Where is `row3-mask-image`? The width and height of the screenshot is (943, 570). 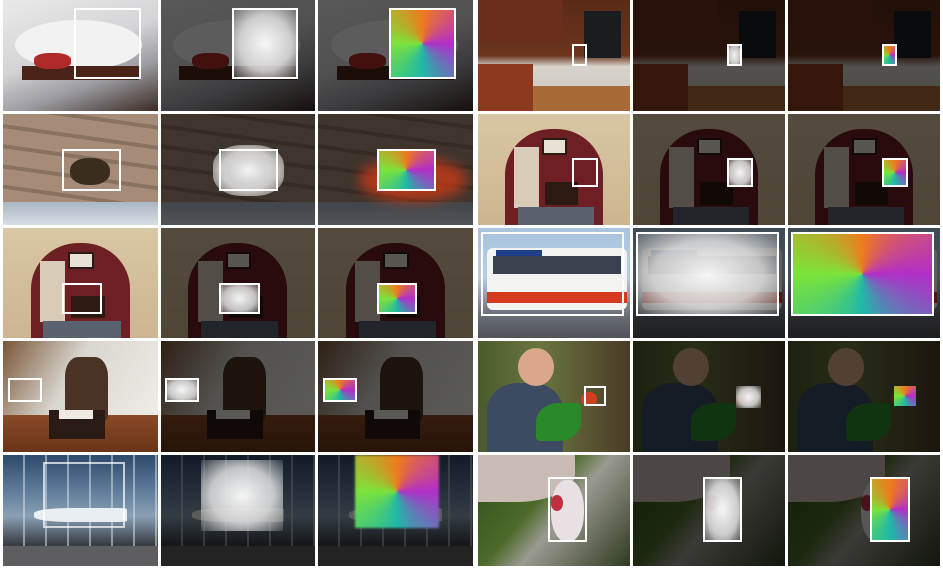 row3-mask-image is located at coordinates (238, 283).